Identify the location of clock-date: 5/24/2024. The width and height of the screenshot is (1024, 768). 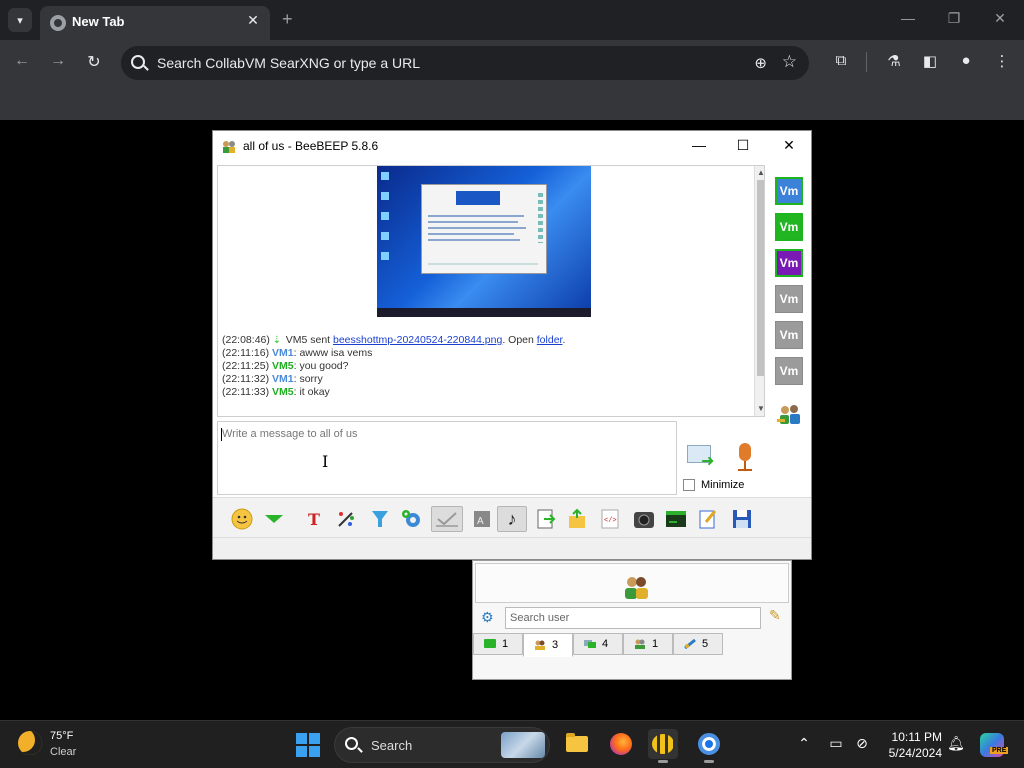
(915, 753).